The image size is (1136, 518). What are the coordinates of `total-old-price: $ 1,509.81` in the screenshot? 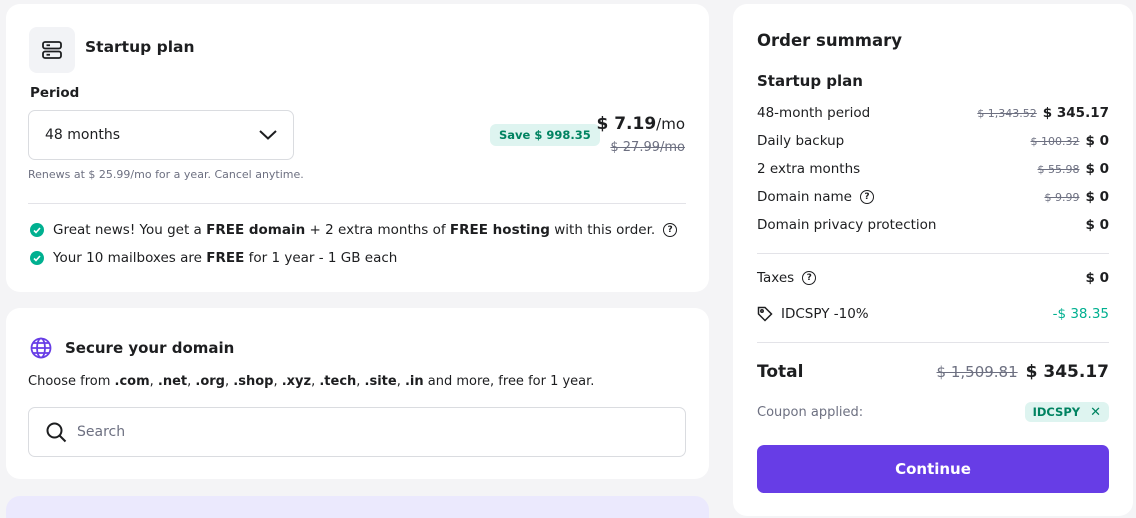 It's located at (977, 372).